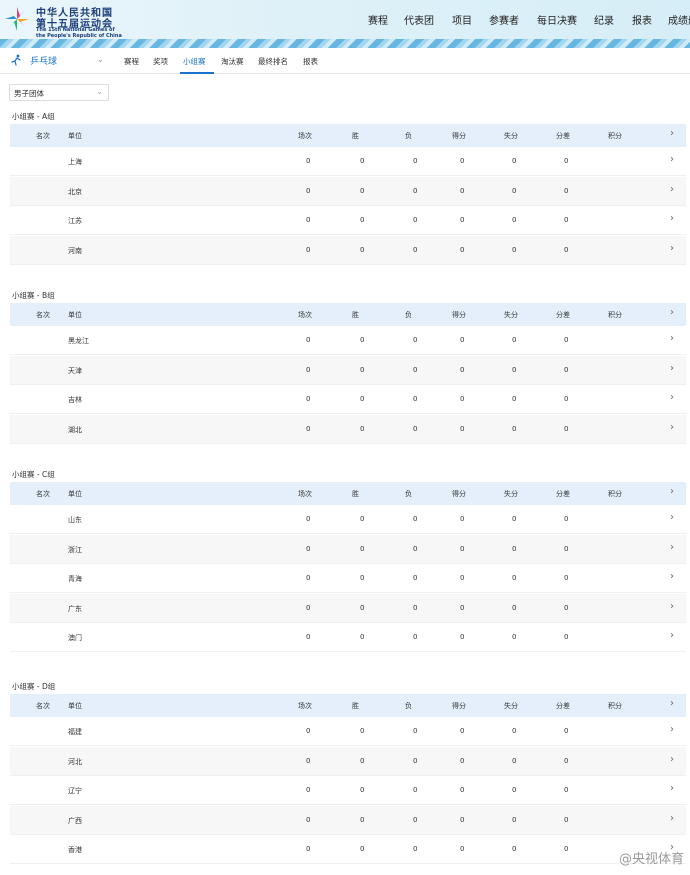 Image resolution: width=690 pixels, height=875 pixels. What do you see at coordinates (348, 135) in the screenshot?
I see `table-header: 名次 单位 场次 胜 负 得分 失分 分差 积分 ›` at bounding box center [348, 135].